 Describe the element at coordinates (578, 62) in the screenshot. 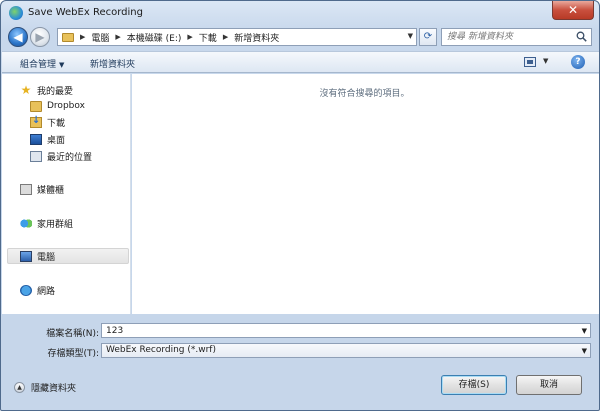

I see `help-icon: ?` at that location.